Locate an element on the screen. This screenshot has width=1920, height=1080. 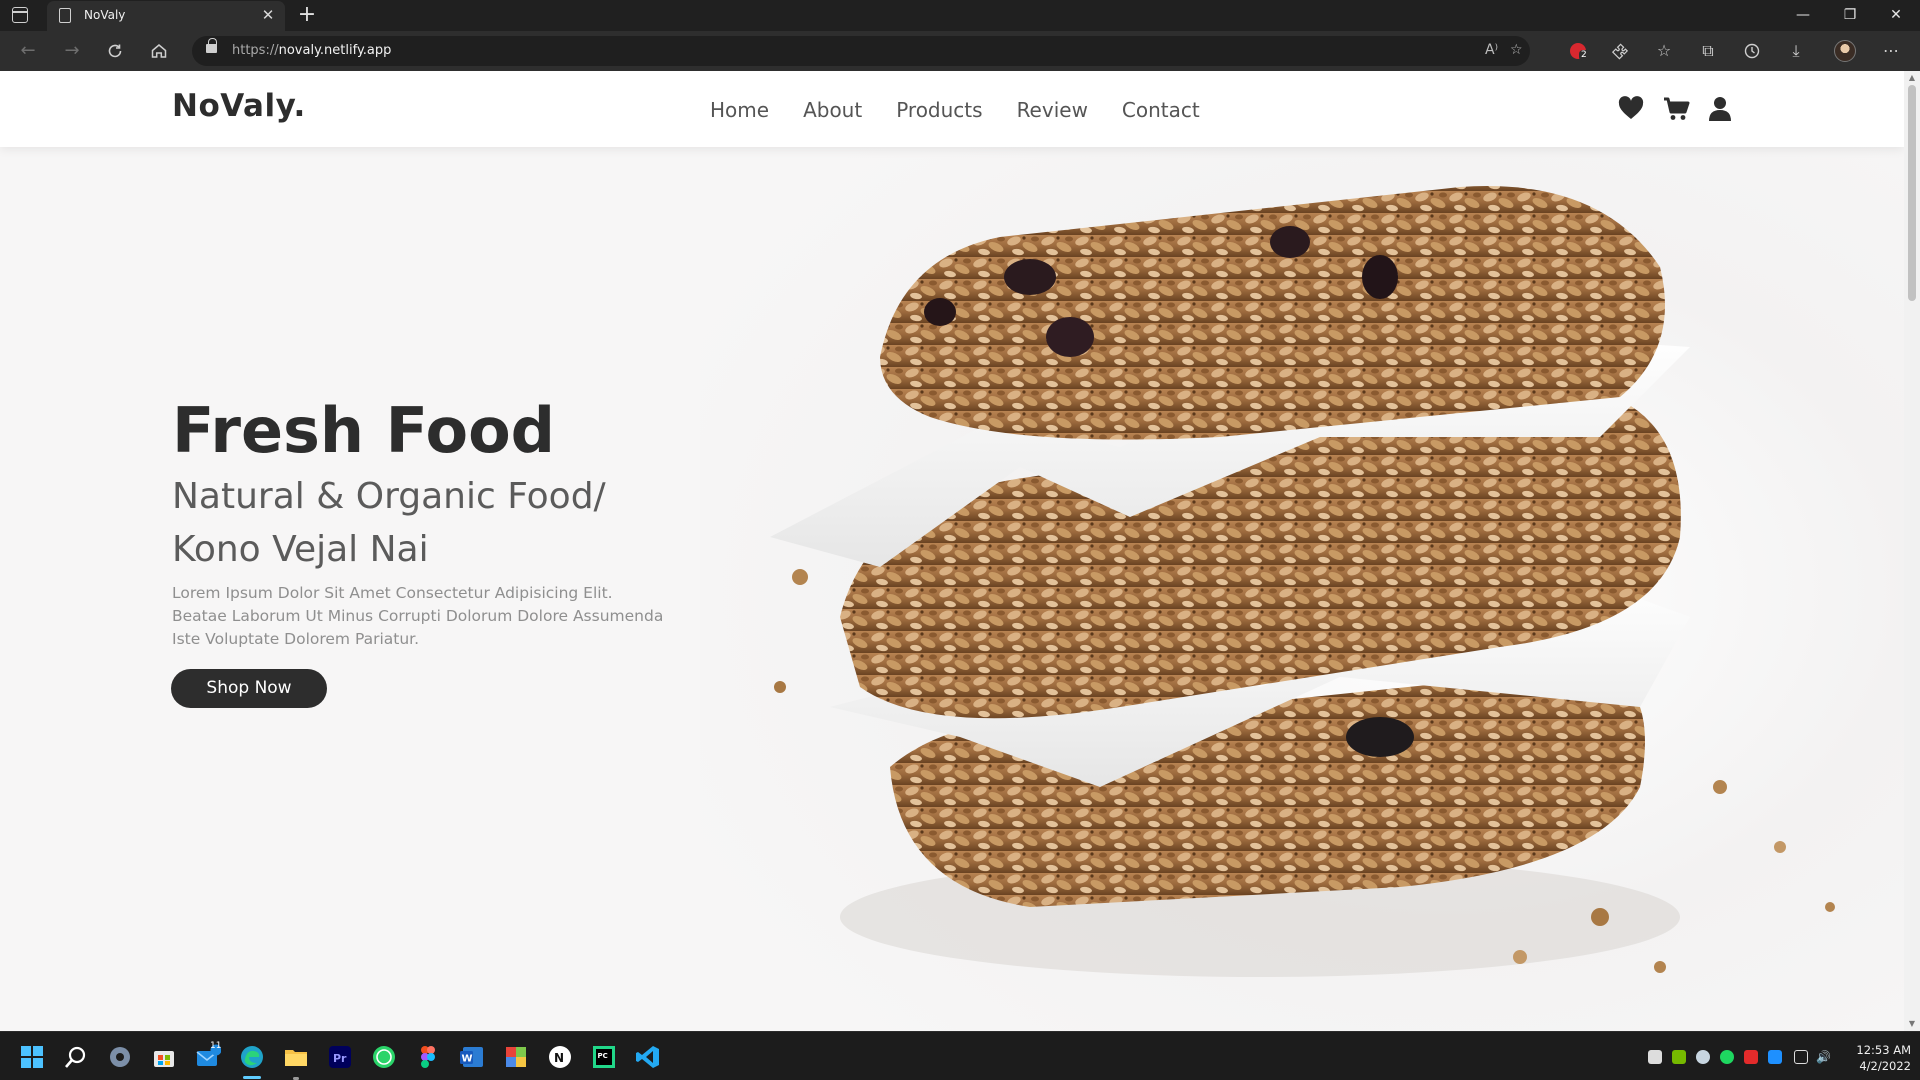
nav-review: Review is located at coordinates (1052, 110).